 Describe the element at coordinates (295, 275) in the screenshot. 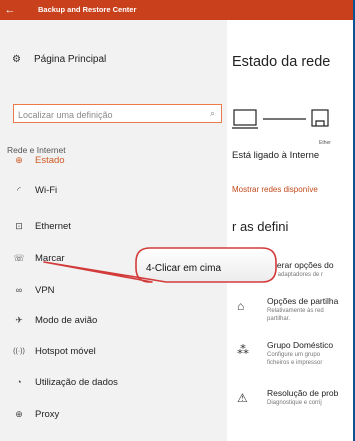

I see `option-desc: Ver adaptadores de r` at that location.